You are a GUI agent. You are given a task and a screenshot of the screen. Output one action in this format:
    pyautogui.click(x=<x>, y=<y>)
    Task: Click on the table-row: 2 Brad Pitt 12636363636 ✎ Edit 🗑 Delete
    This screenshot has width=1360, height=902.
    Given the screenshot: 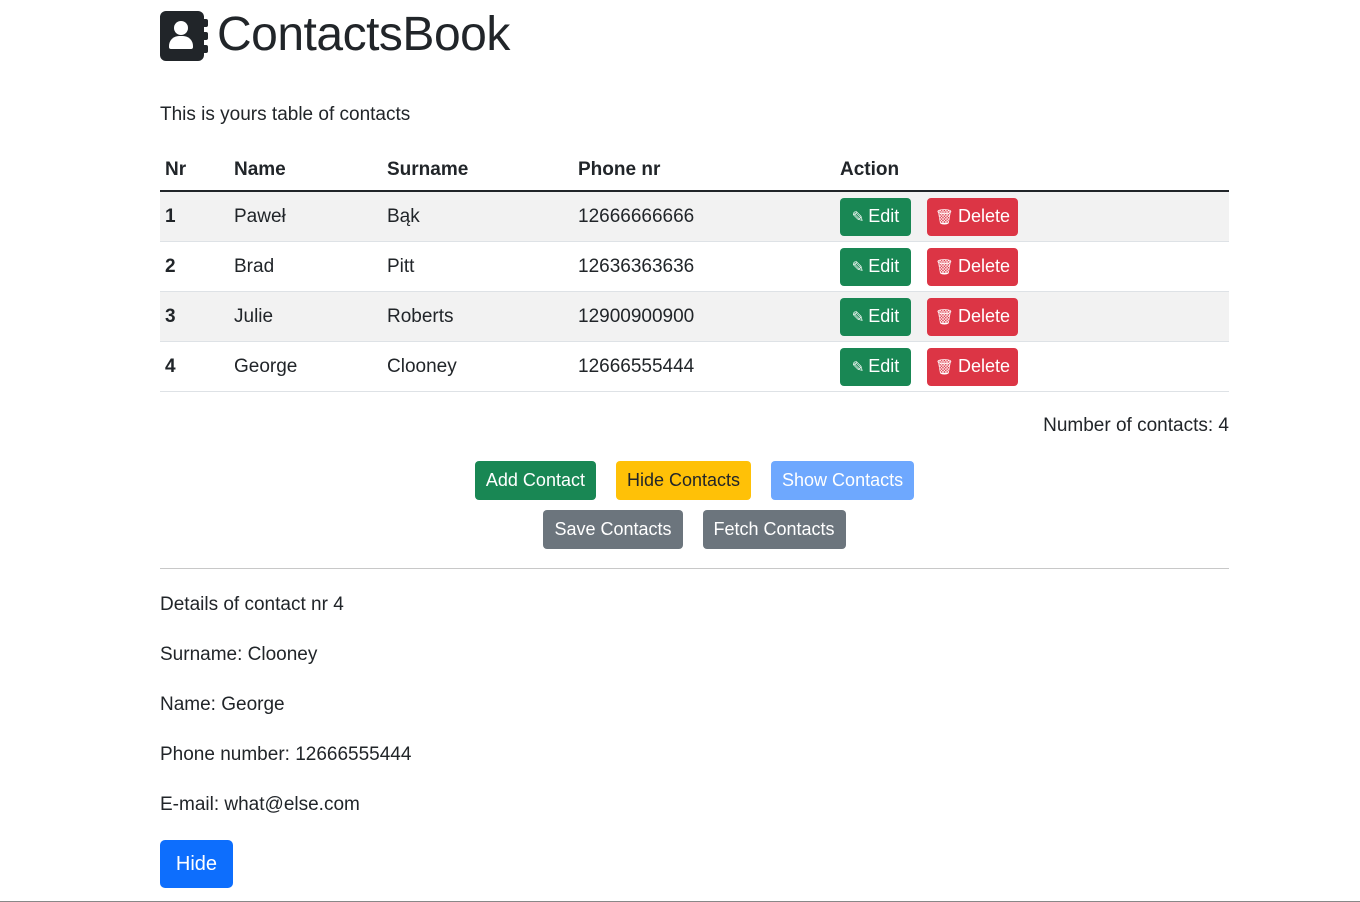 What is the action you would take?
    pyautogui.click(x=694, y=266)
    